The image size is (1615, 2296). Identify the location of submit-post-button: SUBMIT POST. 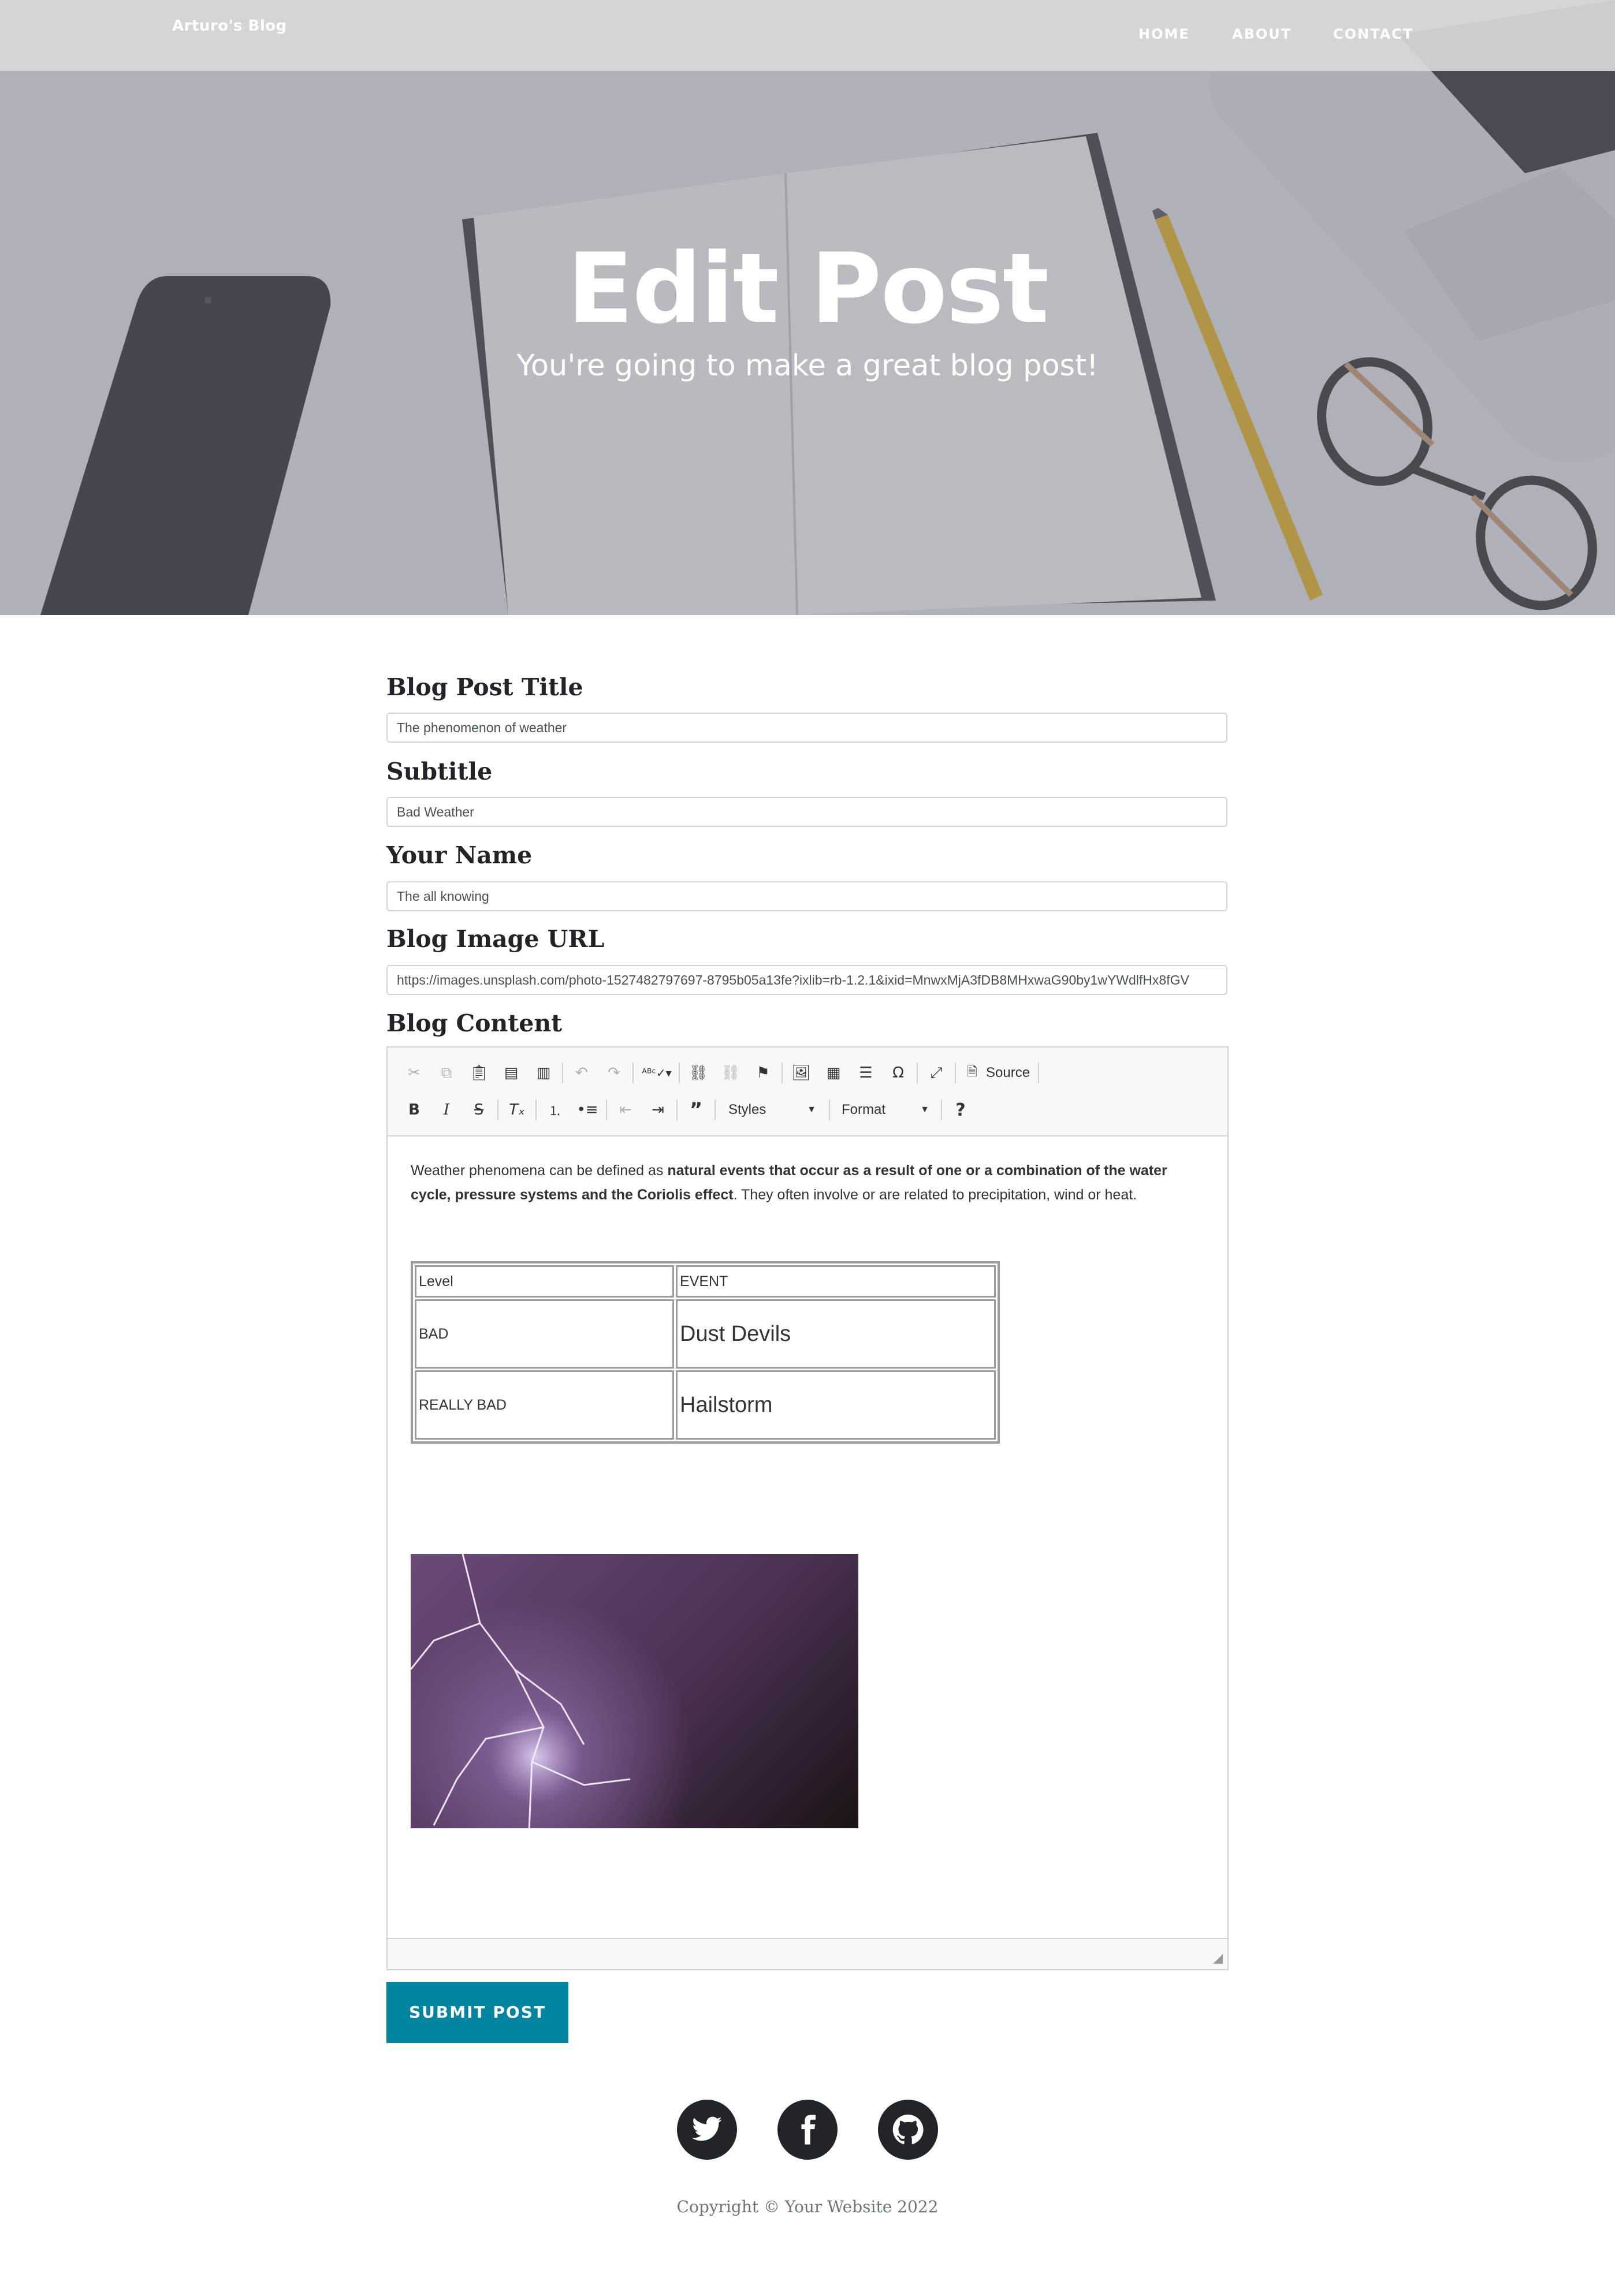
(477, 2012).